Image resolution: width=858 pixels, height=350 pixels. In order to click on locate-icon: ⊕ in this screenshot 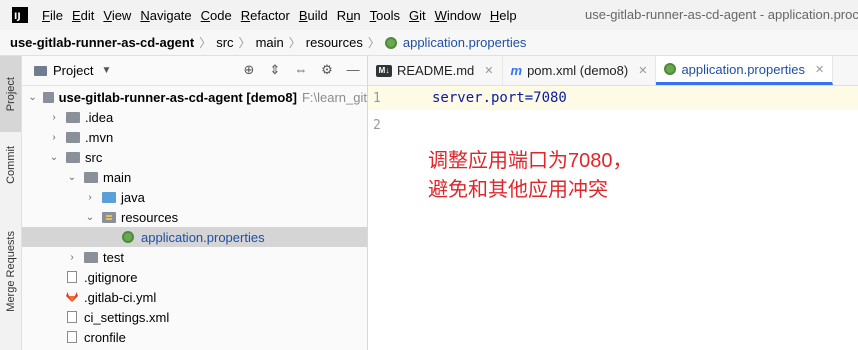, I will do `click(249, 70)`.